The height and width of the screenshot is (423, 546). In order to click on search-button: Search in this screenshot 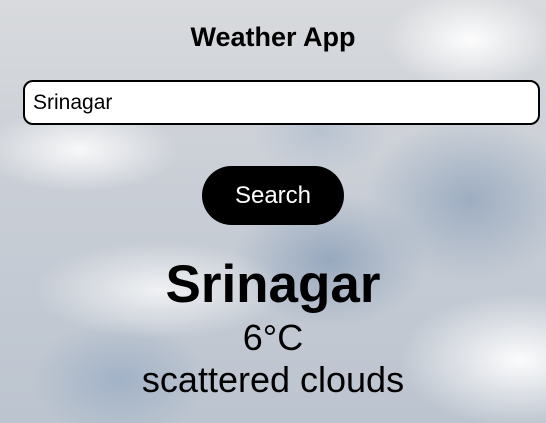, I will do `click(273, 195)`.